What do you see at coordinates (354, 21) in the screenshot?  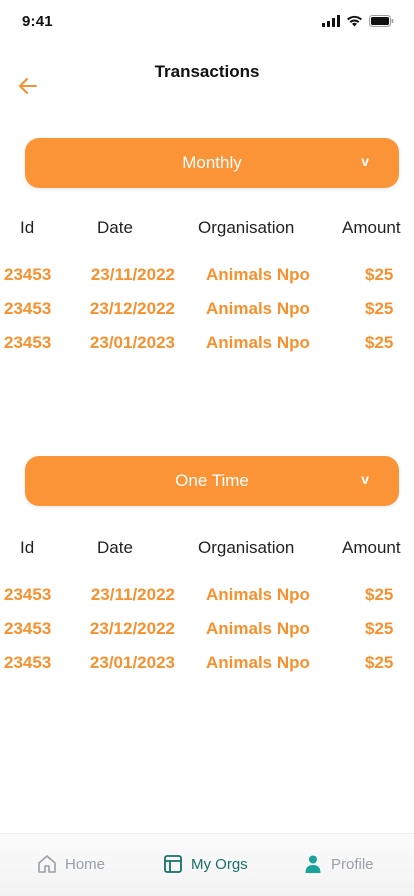 I see `wifi-icon` at bounding box center [354, 21].